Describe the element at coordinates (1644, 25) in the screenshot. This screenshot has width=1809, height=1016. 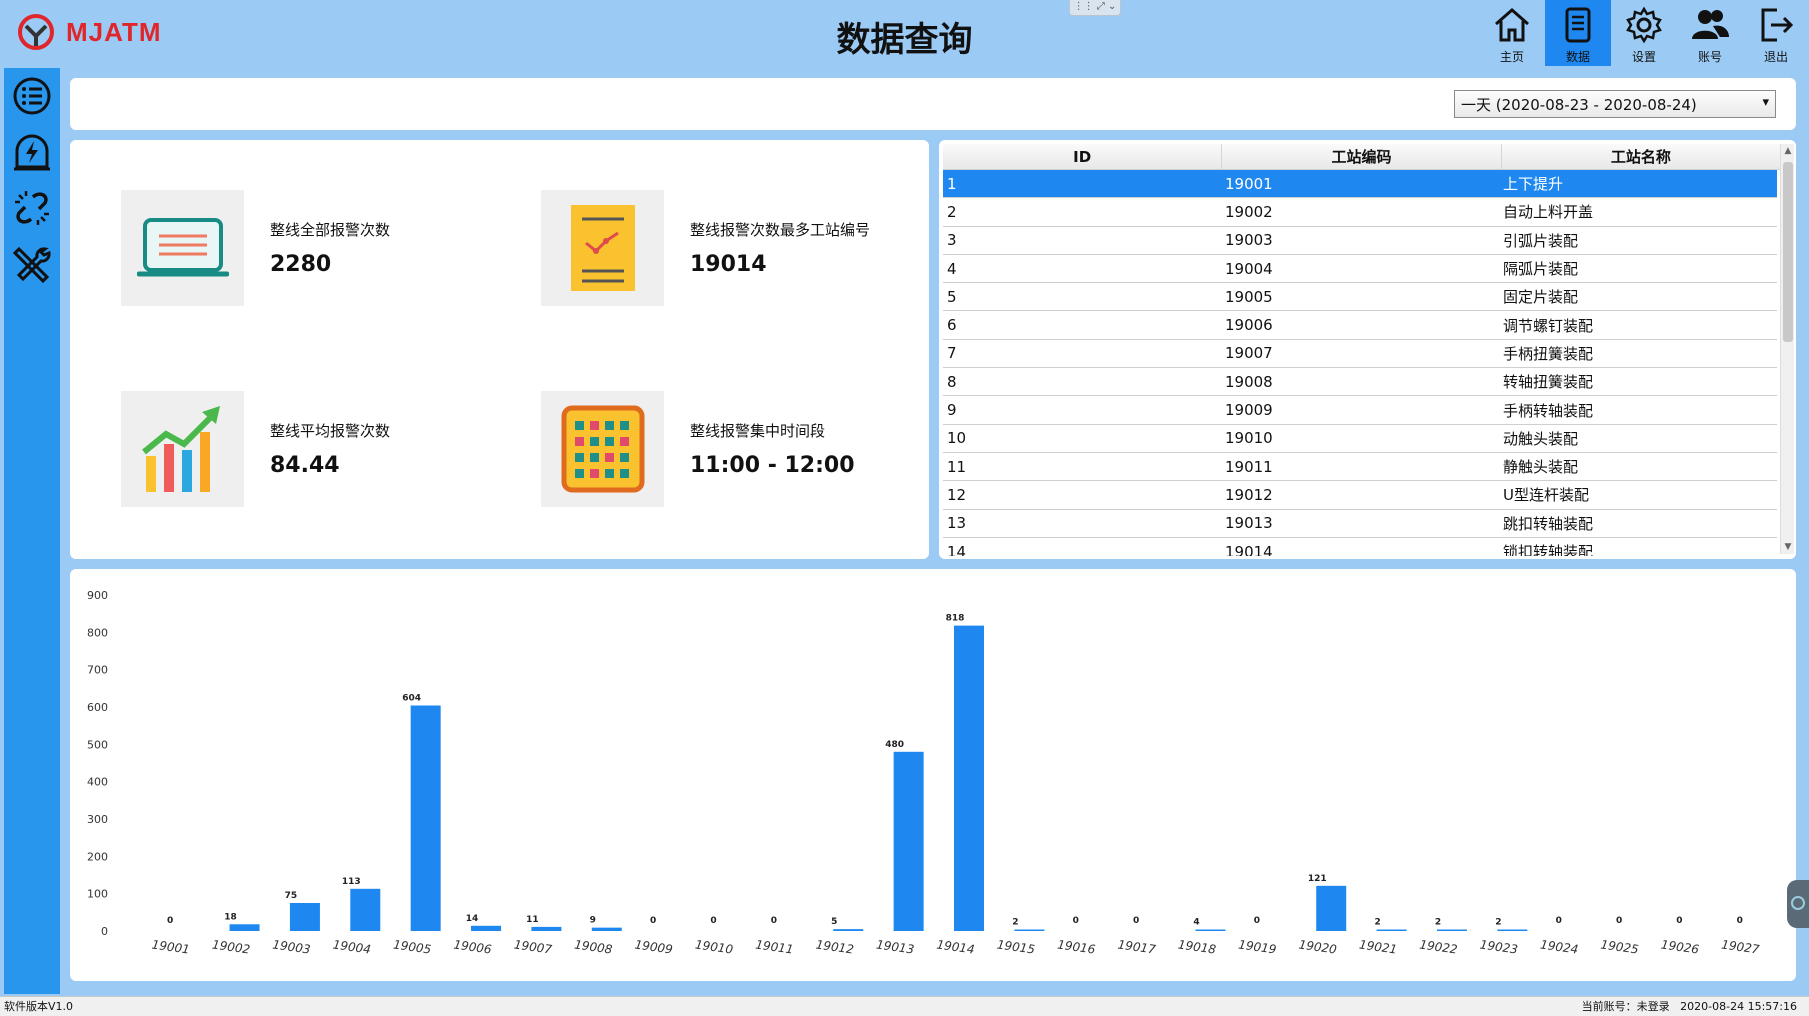
I see `gear-icon` at that location.